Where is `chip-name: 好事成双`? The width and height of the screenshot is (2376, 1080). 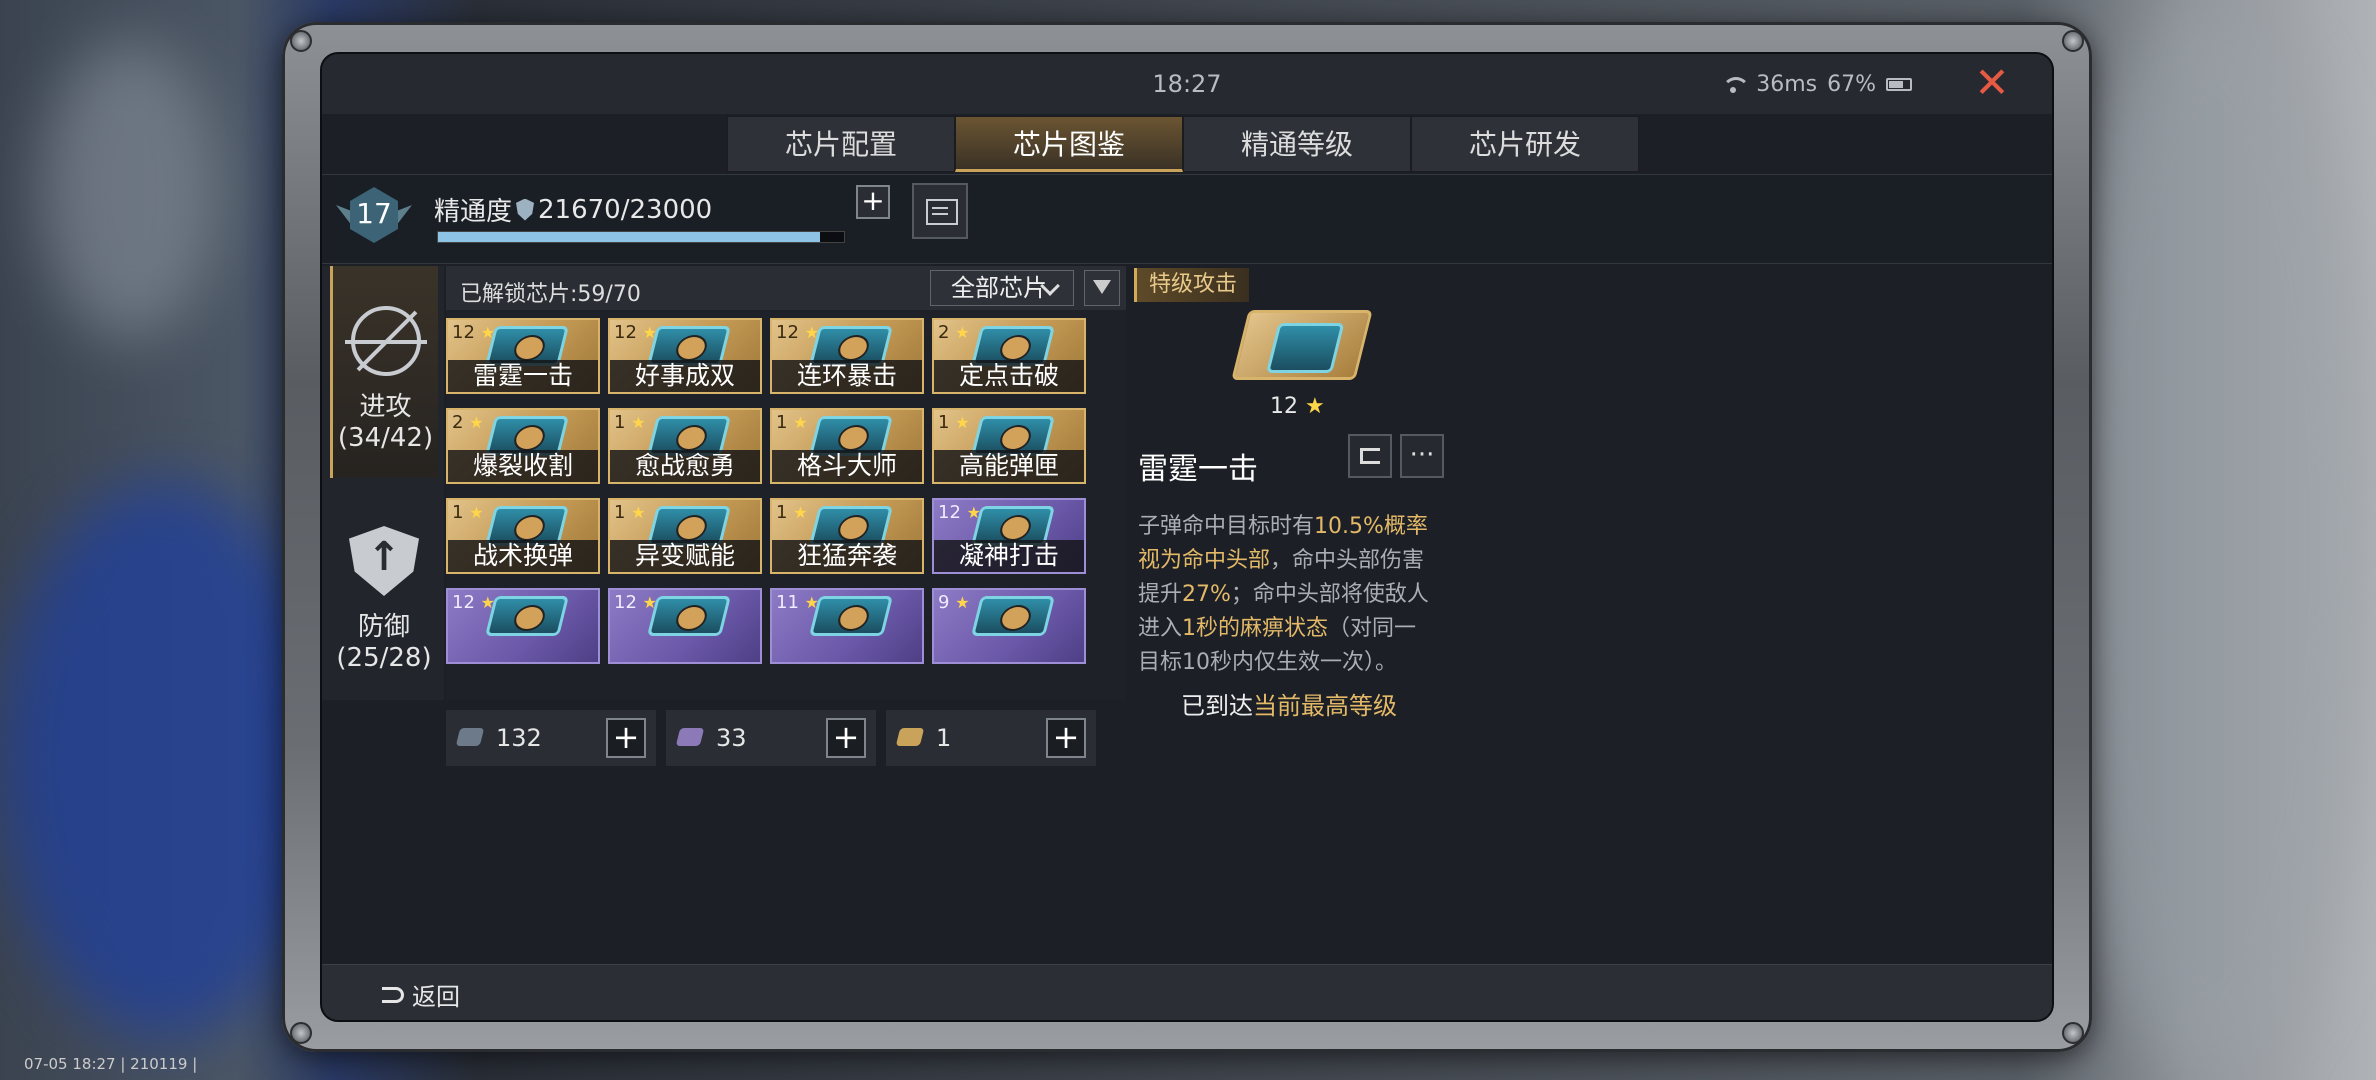 chip-name: 好事成双 is located at coordinates (685, 376).